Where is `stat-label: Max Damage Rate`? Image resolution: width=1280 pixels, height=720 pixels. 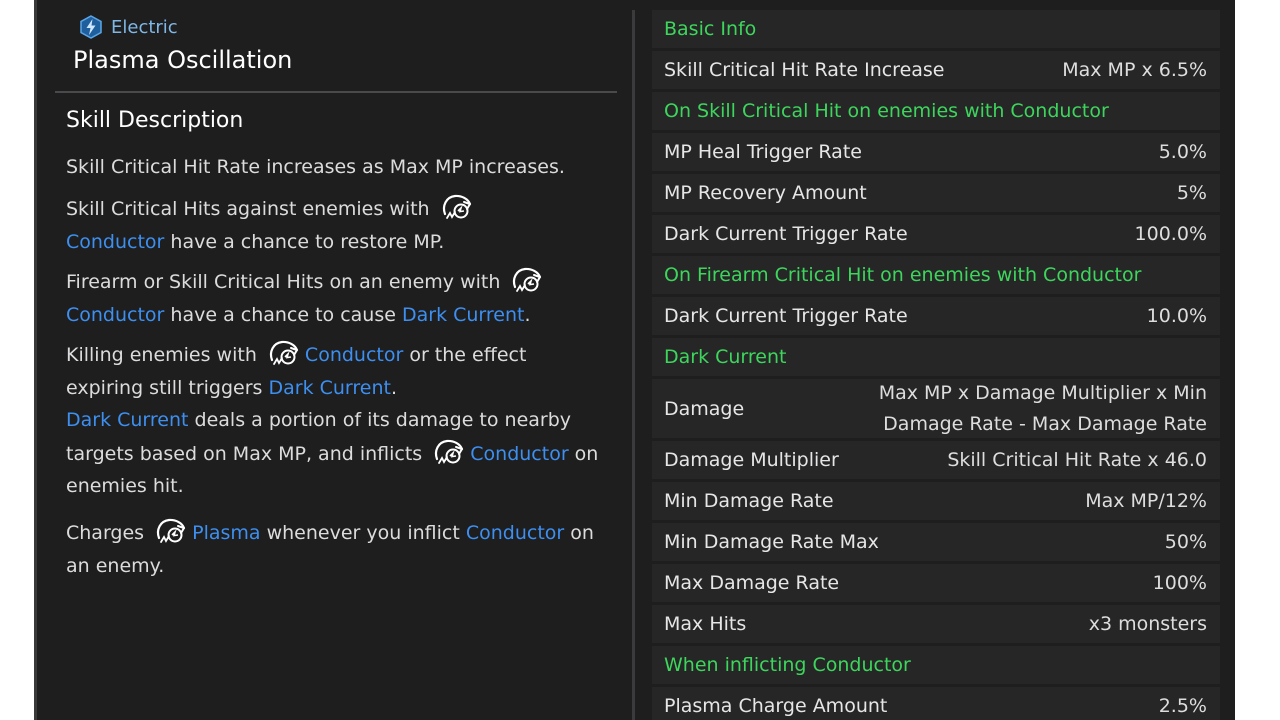 stat-label: Max Damage Rate is located at coordinates (752, 583).